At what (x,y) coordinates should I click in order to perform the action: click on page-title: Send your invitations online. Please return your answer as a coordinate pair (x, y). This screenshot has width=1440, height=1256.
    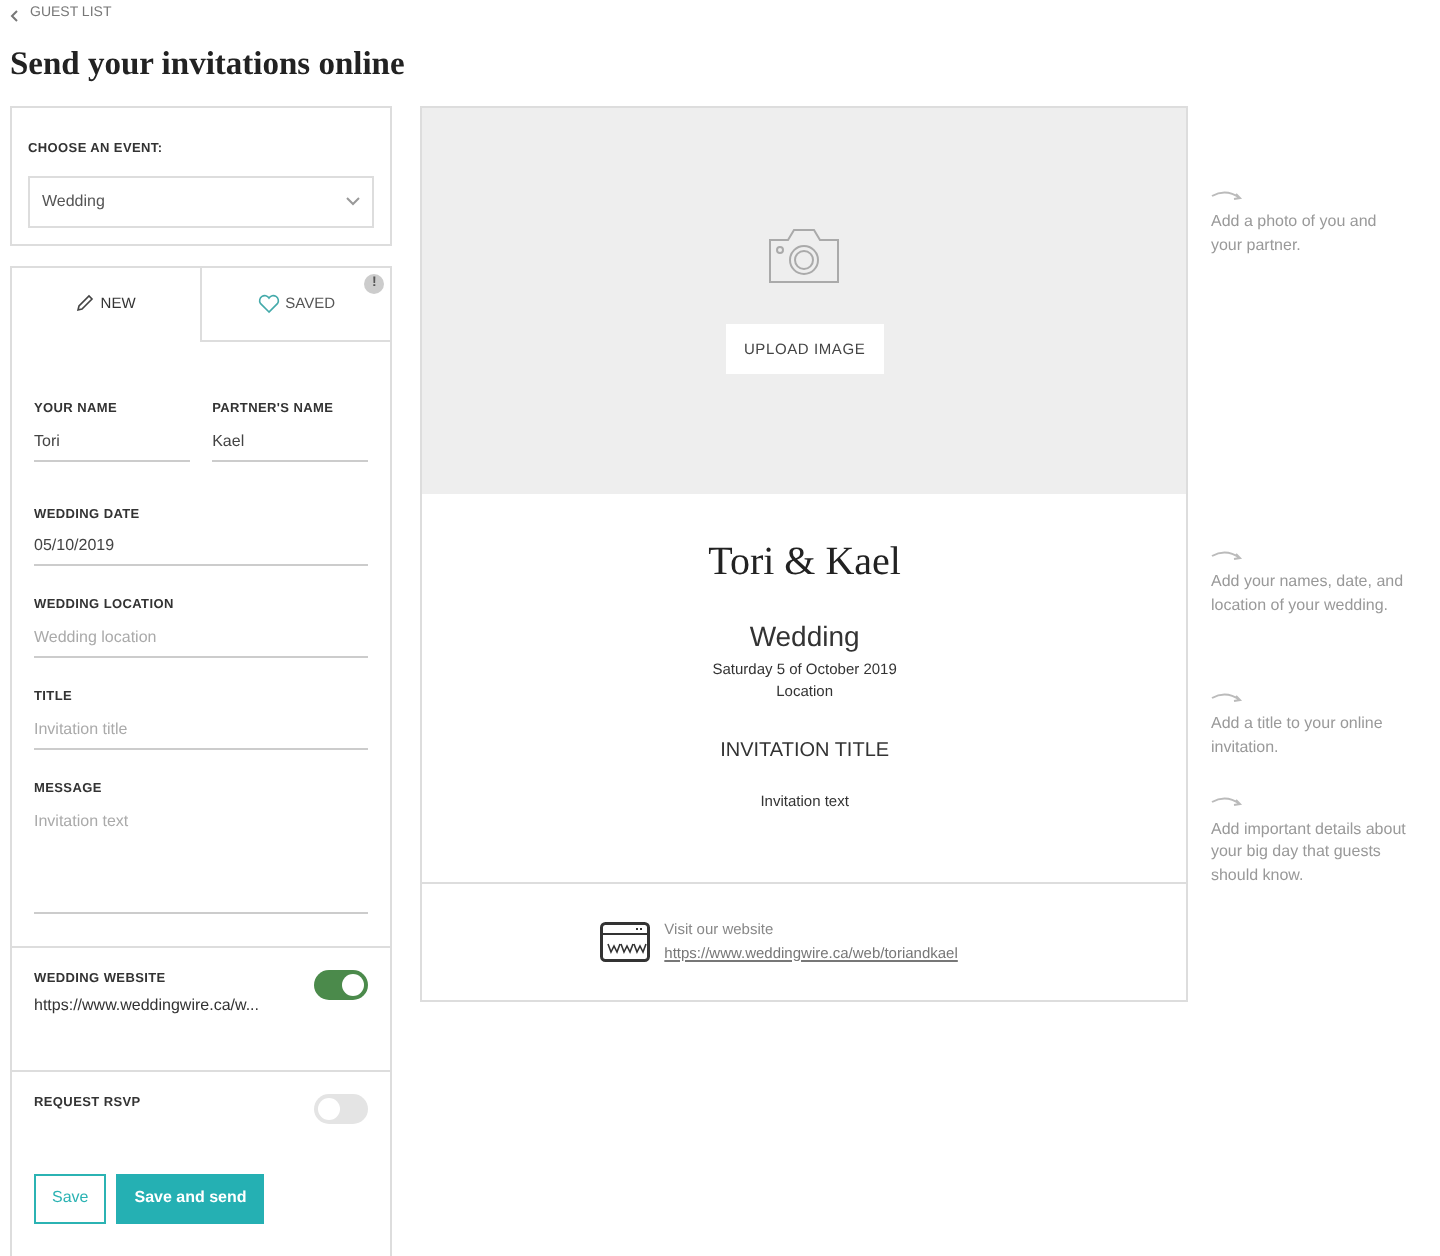
    Looking at the image, I should click on (208, 65).